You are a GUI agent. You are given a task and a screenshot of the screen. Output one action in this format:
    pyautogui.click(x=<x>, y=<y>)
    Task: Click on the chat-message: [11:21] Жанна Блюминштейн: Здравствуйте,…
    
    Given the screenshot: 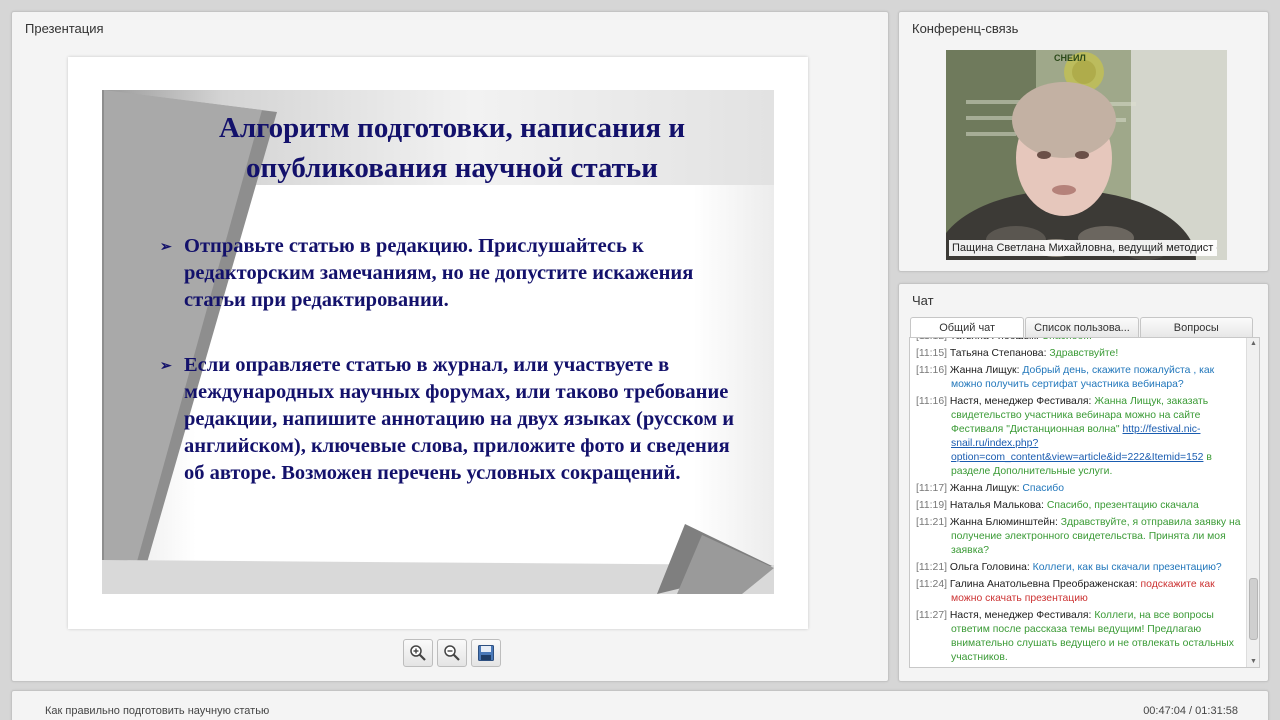 What is the action you would take?
    pyautogui.click(x=1080, y=537)
    